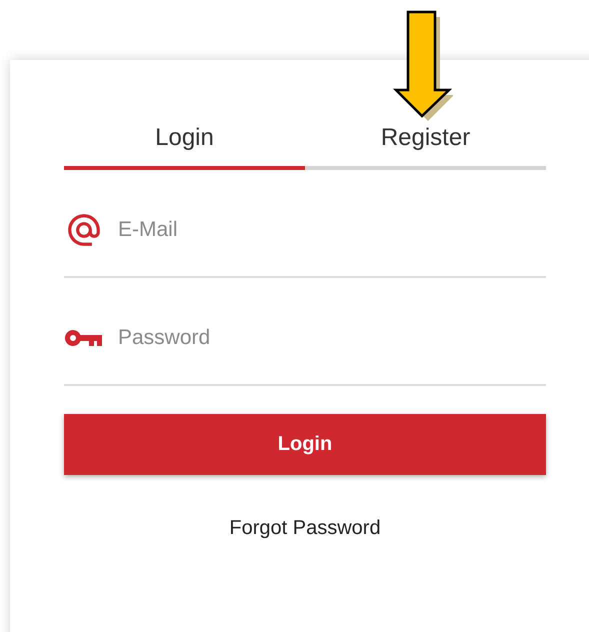 Image resolution: width=589 pixels, height=632 pixels. What do you see at coordinates (423, 66) in the screenshot?
I see `down-arrow-icon` at bounding box center [423, 66].